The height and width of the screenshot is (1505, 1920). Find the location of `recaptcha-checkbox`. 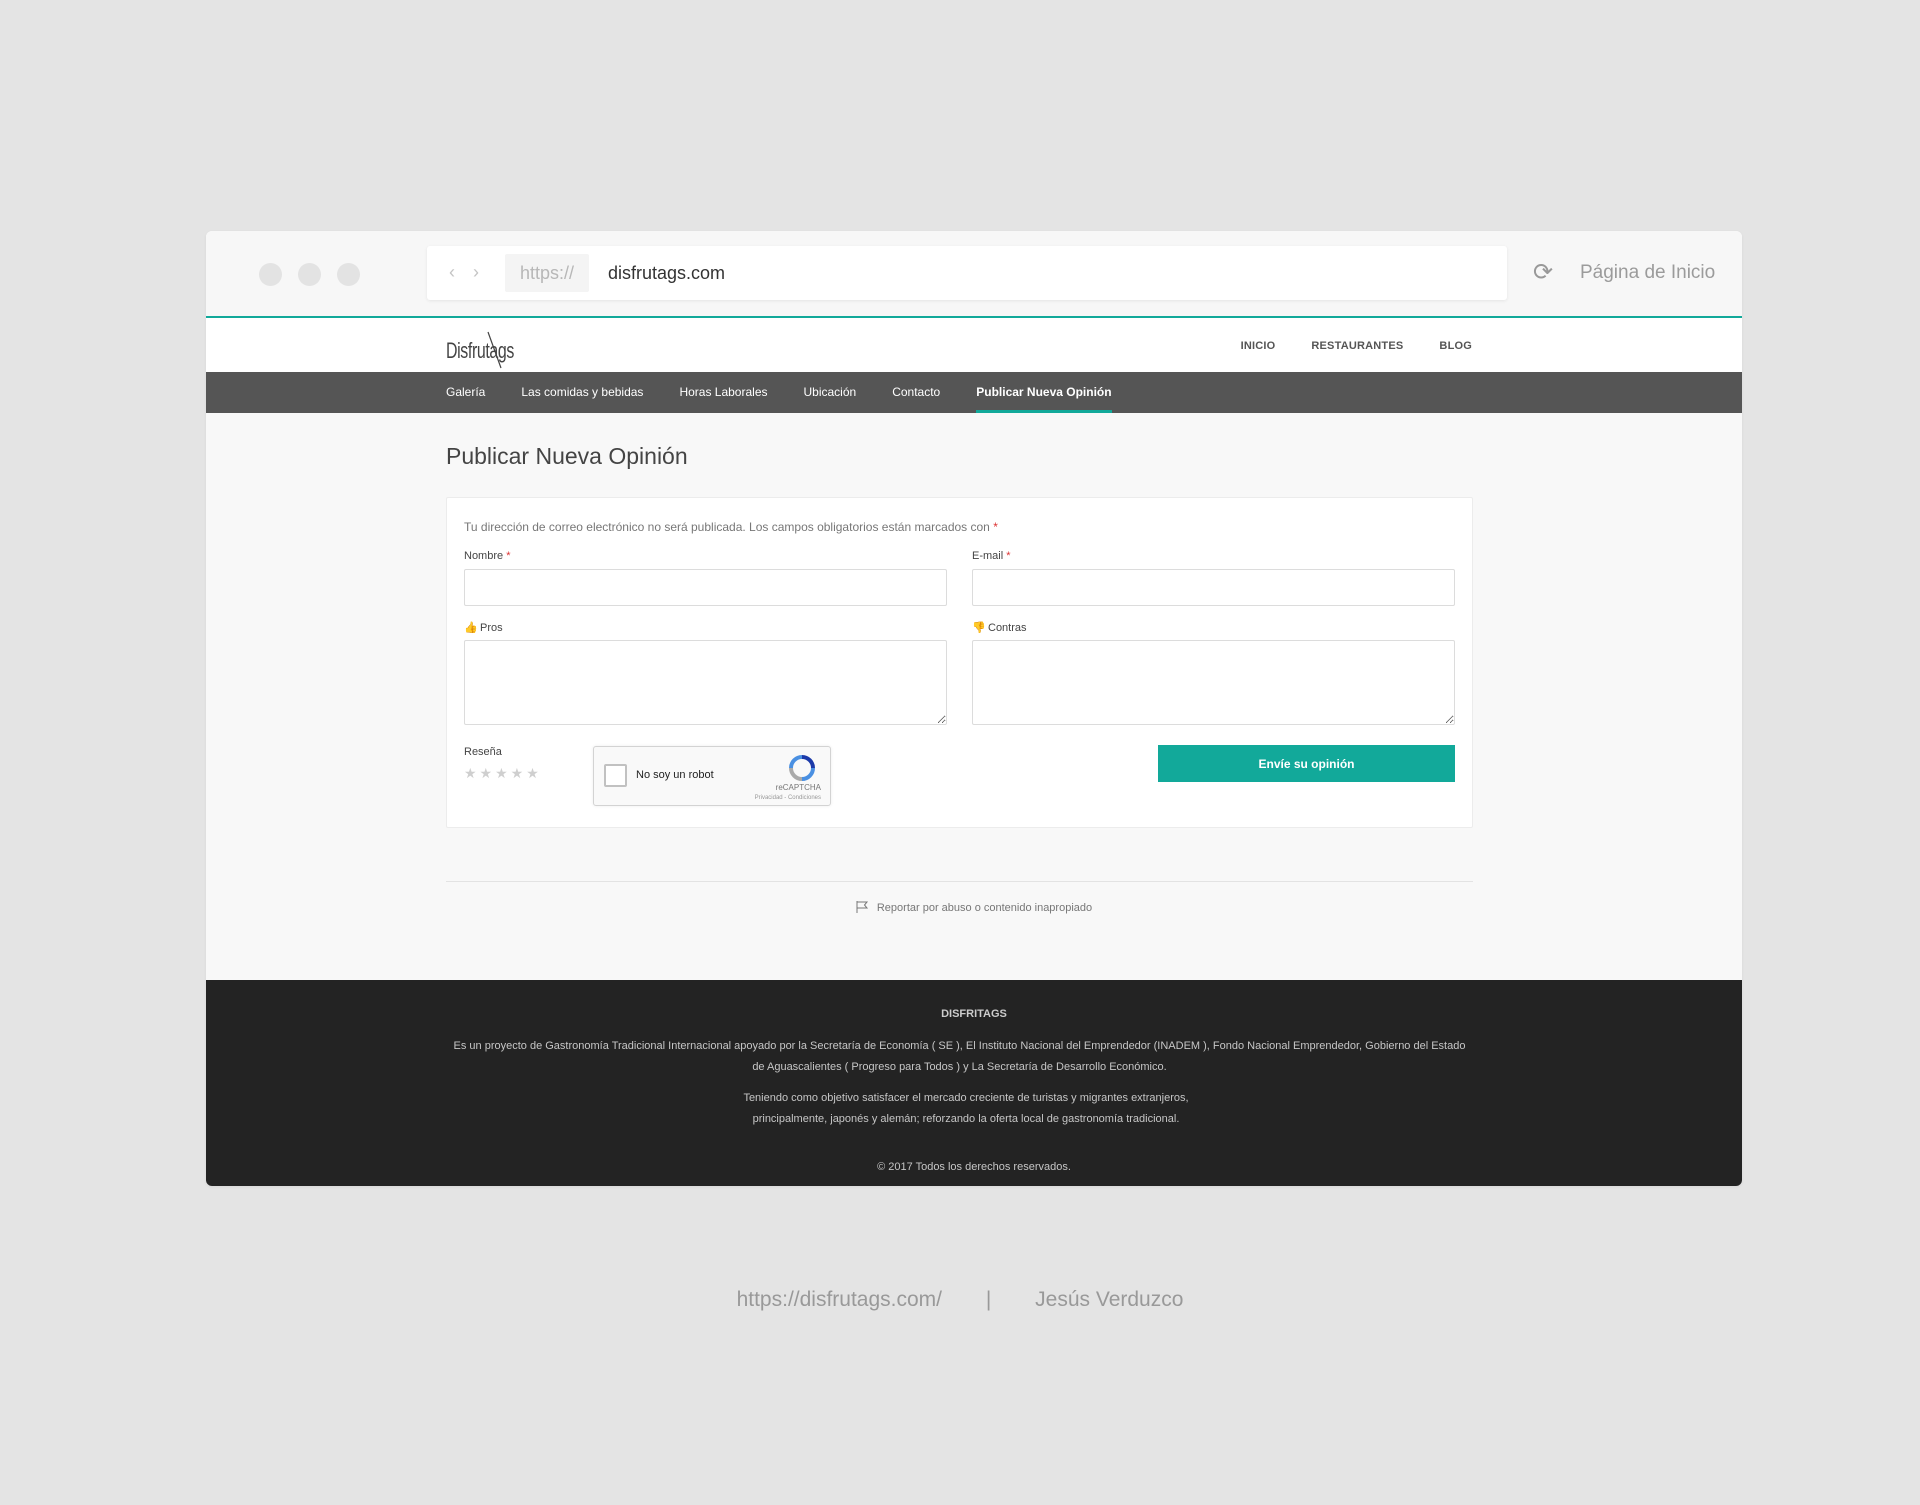

recaptcha-checkbox is located at coordinates (615, 775).